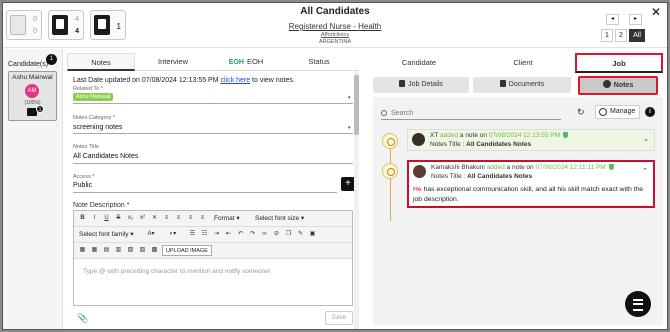 This screenshot has width=670, height=332. What do you see at coordinates (202, 218) in the screenshot?
I see `align-justify-icon: ≡` at bounding box center [202, 218].